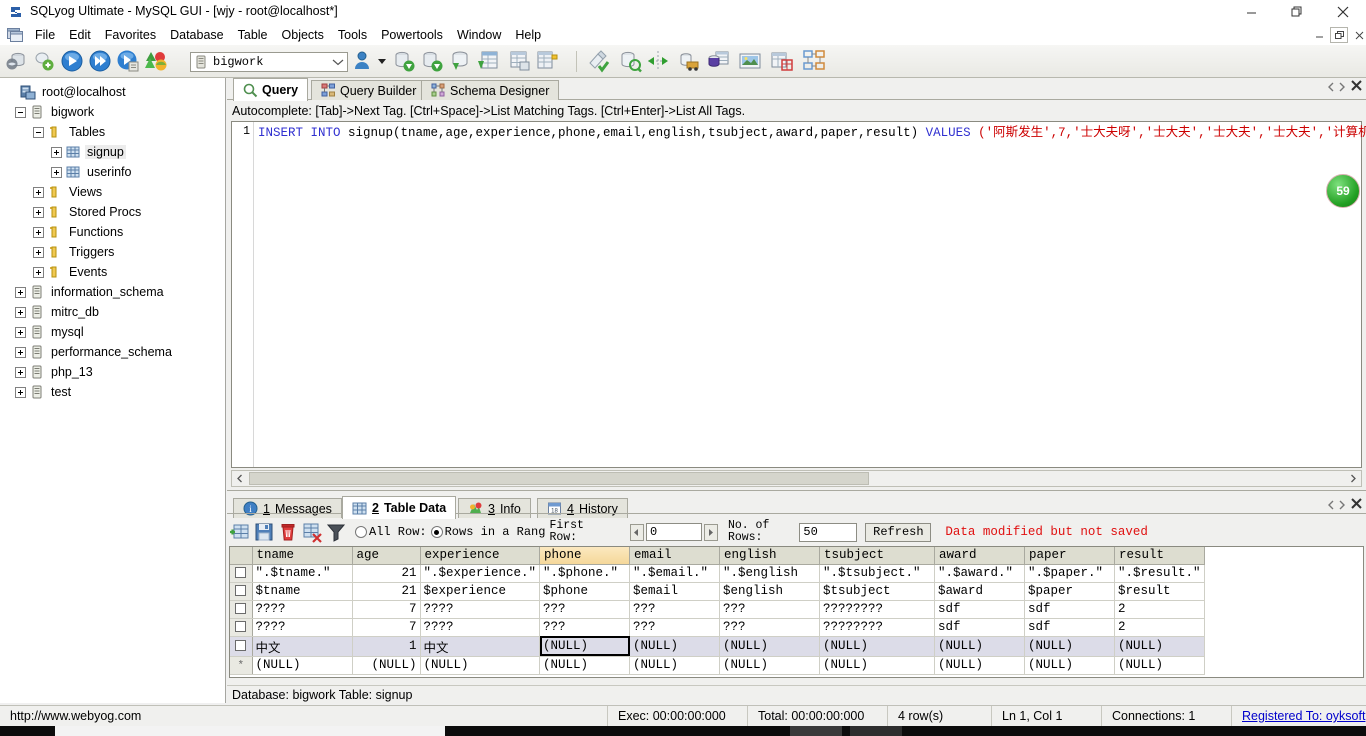  What do you see at coordinates (433, 61) in the screenshot?
I see `import-csv-icon` at bounding box center [433, 61].